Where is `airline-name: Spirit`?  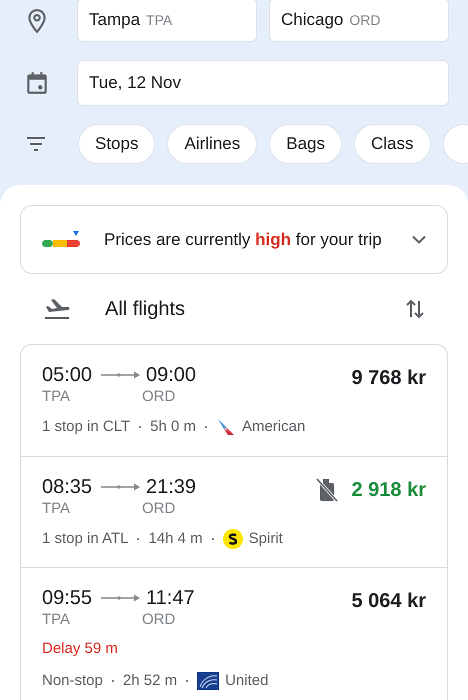
airline-name: Spirit is located at coordinates (265, 538).